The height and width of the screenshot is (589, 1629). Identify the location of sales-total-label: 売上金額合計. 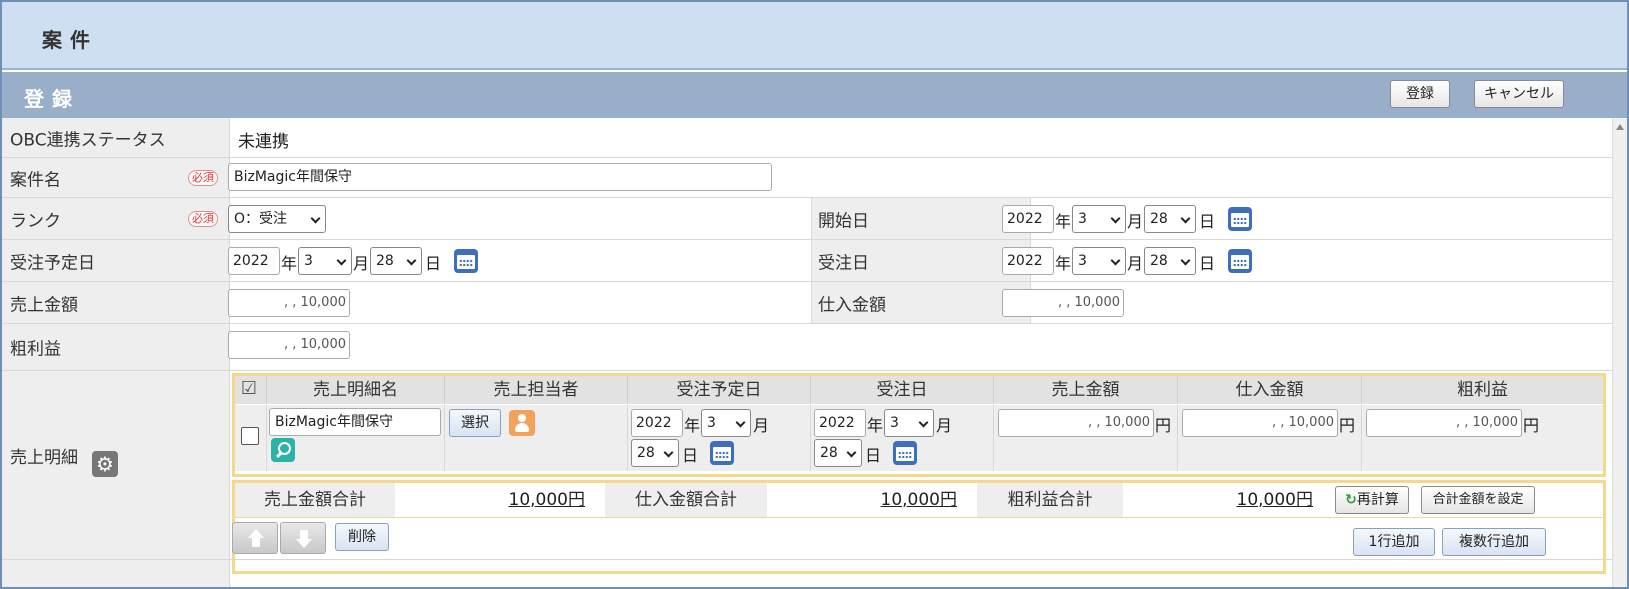
(315, 500).